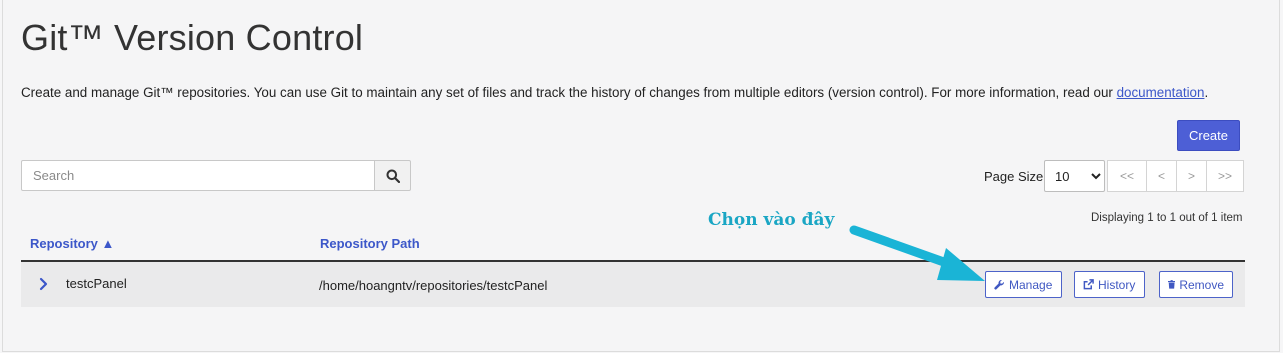 This screenshot has width=1283, height=353. What do you see at coordinates (1161, 176) in the screenshot?
I see `prev-page-button: <` at bounding box center [1161, 176].